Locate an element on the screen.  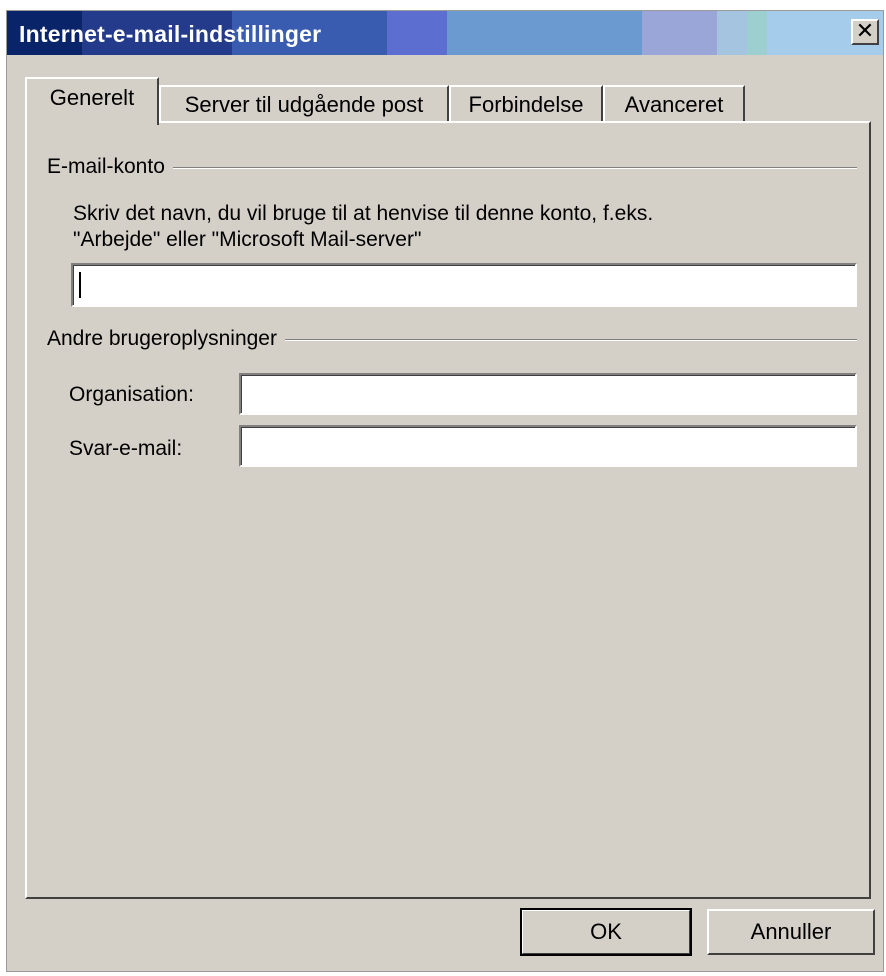
tab-forbindelse: Forbindelse is located at coordinates (526, 104).